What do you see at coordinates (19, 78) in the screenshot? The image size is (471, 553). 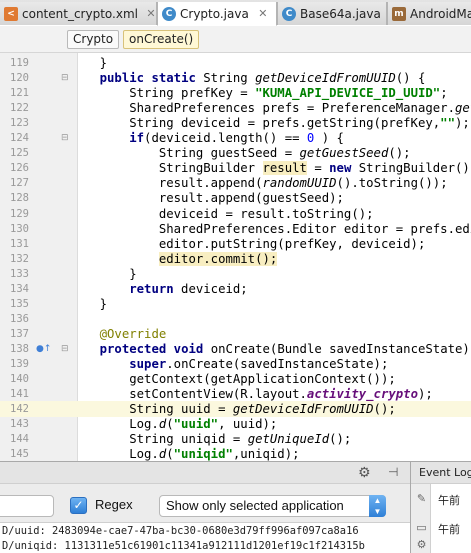 I see `line-number: 120` at bounding box center [19, 78].